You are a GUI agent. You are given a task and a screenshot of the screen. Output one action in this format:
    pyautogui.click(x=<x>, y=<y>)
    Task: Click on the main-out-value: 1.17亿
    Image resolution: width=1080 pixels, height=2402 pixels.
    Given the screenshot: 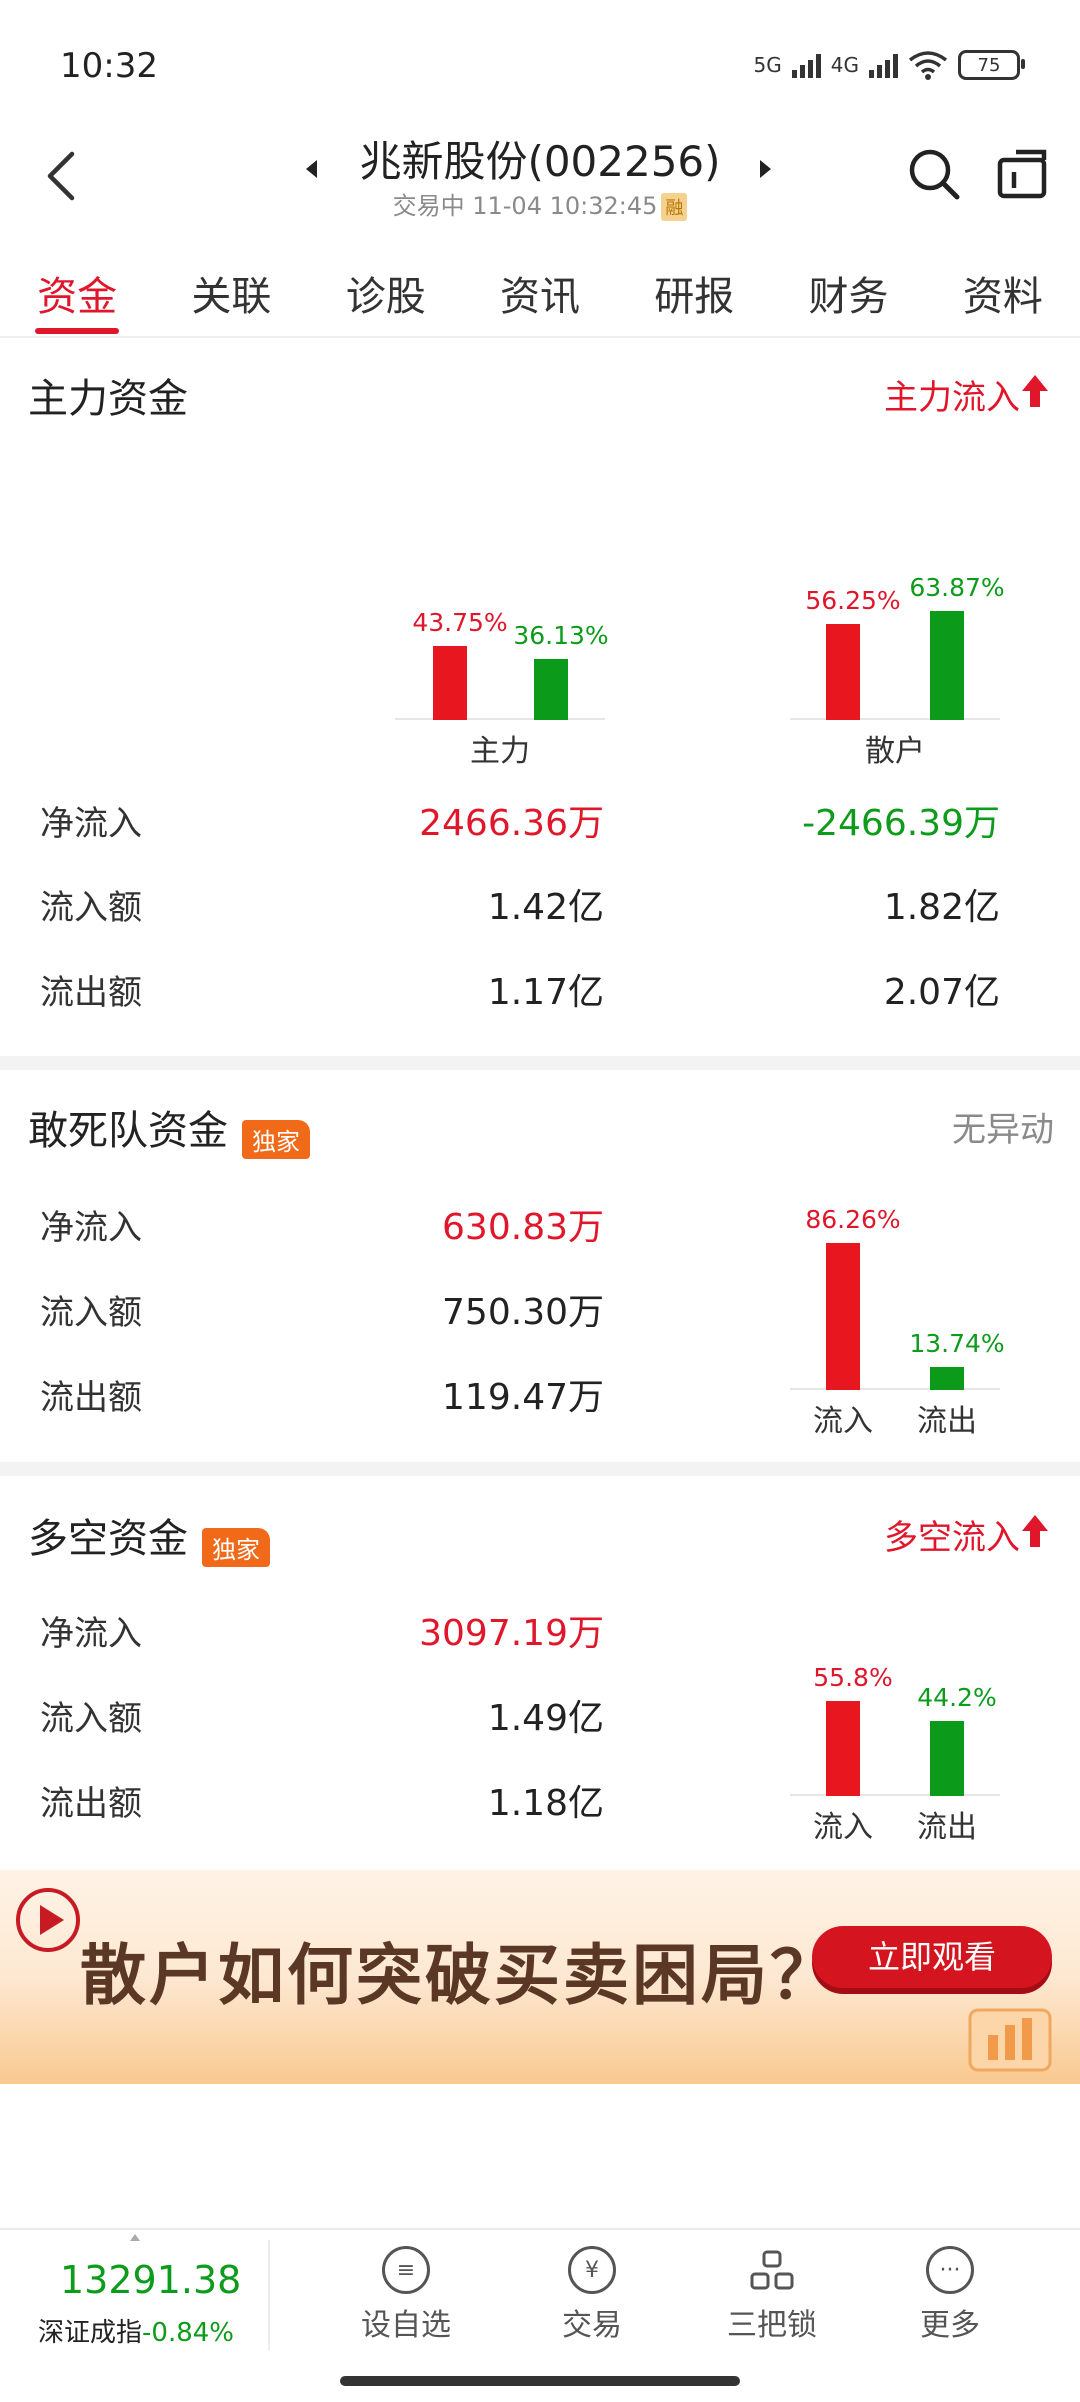 What is the action you would take?
    pyautogui.click(x=545, y=992)
    